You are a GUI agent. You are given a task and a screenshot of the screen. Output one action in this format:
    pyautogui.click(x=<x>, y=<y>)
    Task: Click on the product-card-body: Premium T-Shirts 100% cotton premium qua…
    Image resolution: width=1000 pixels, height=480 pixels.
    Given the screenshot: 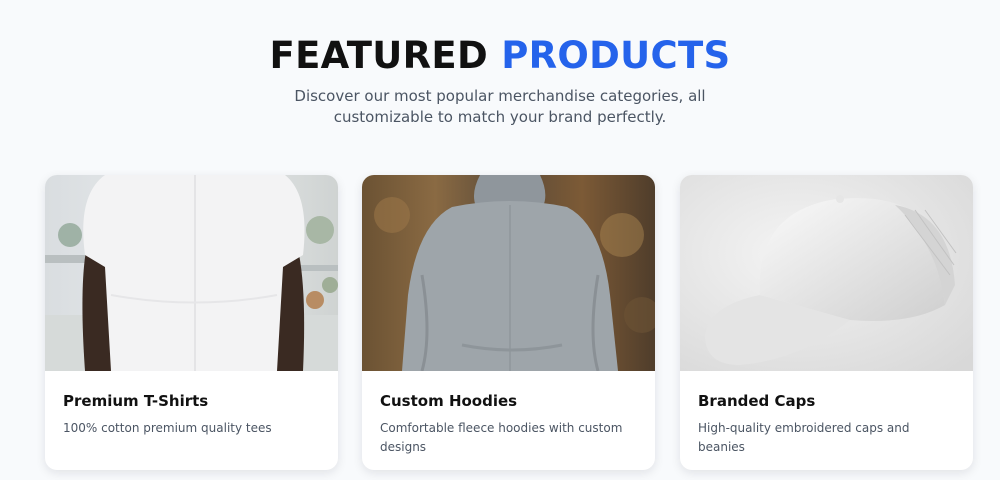 What is the action you would take?
    pyautogui.click(x=191, y=404)
    